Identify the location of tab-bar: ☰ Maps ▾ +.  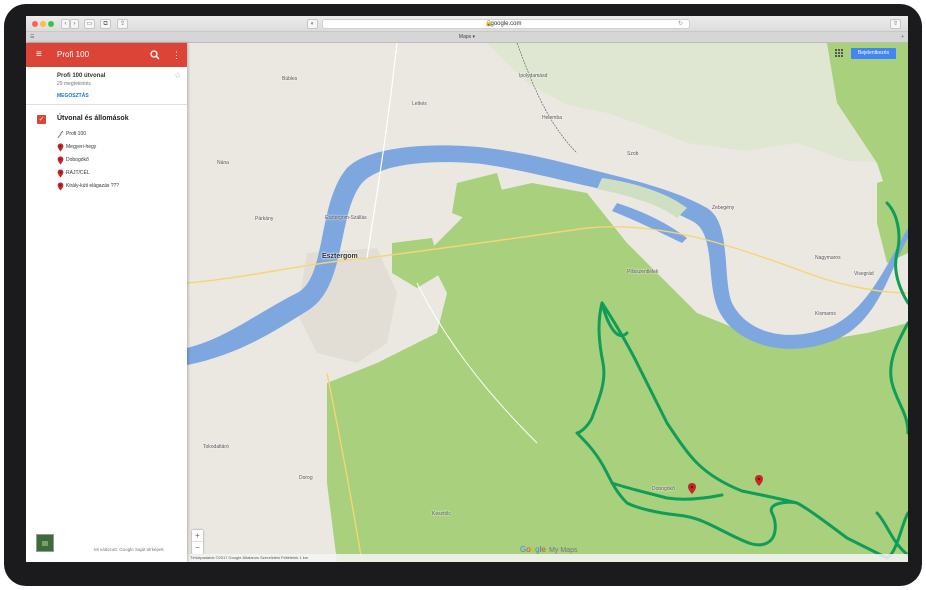
(467, 37).